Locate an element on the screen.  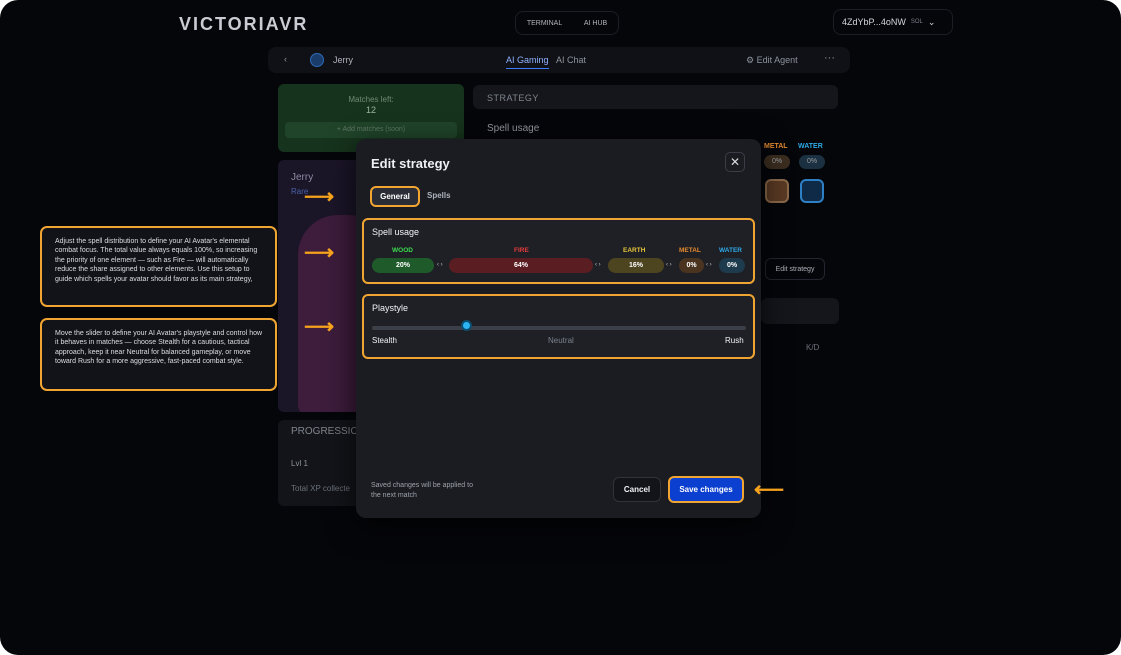
earth-label: EARTH is located at coordinates (634, 250).